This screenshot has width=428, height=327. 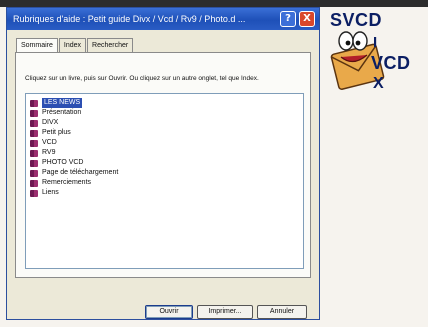 What do you see at coordinates (56, 132) in the screenshot?
I see `tree-item-label: Petit plus` at bounding box center [56, 132].